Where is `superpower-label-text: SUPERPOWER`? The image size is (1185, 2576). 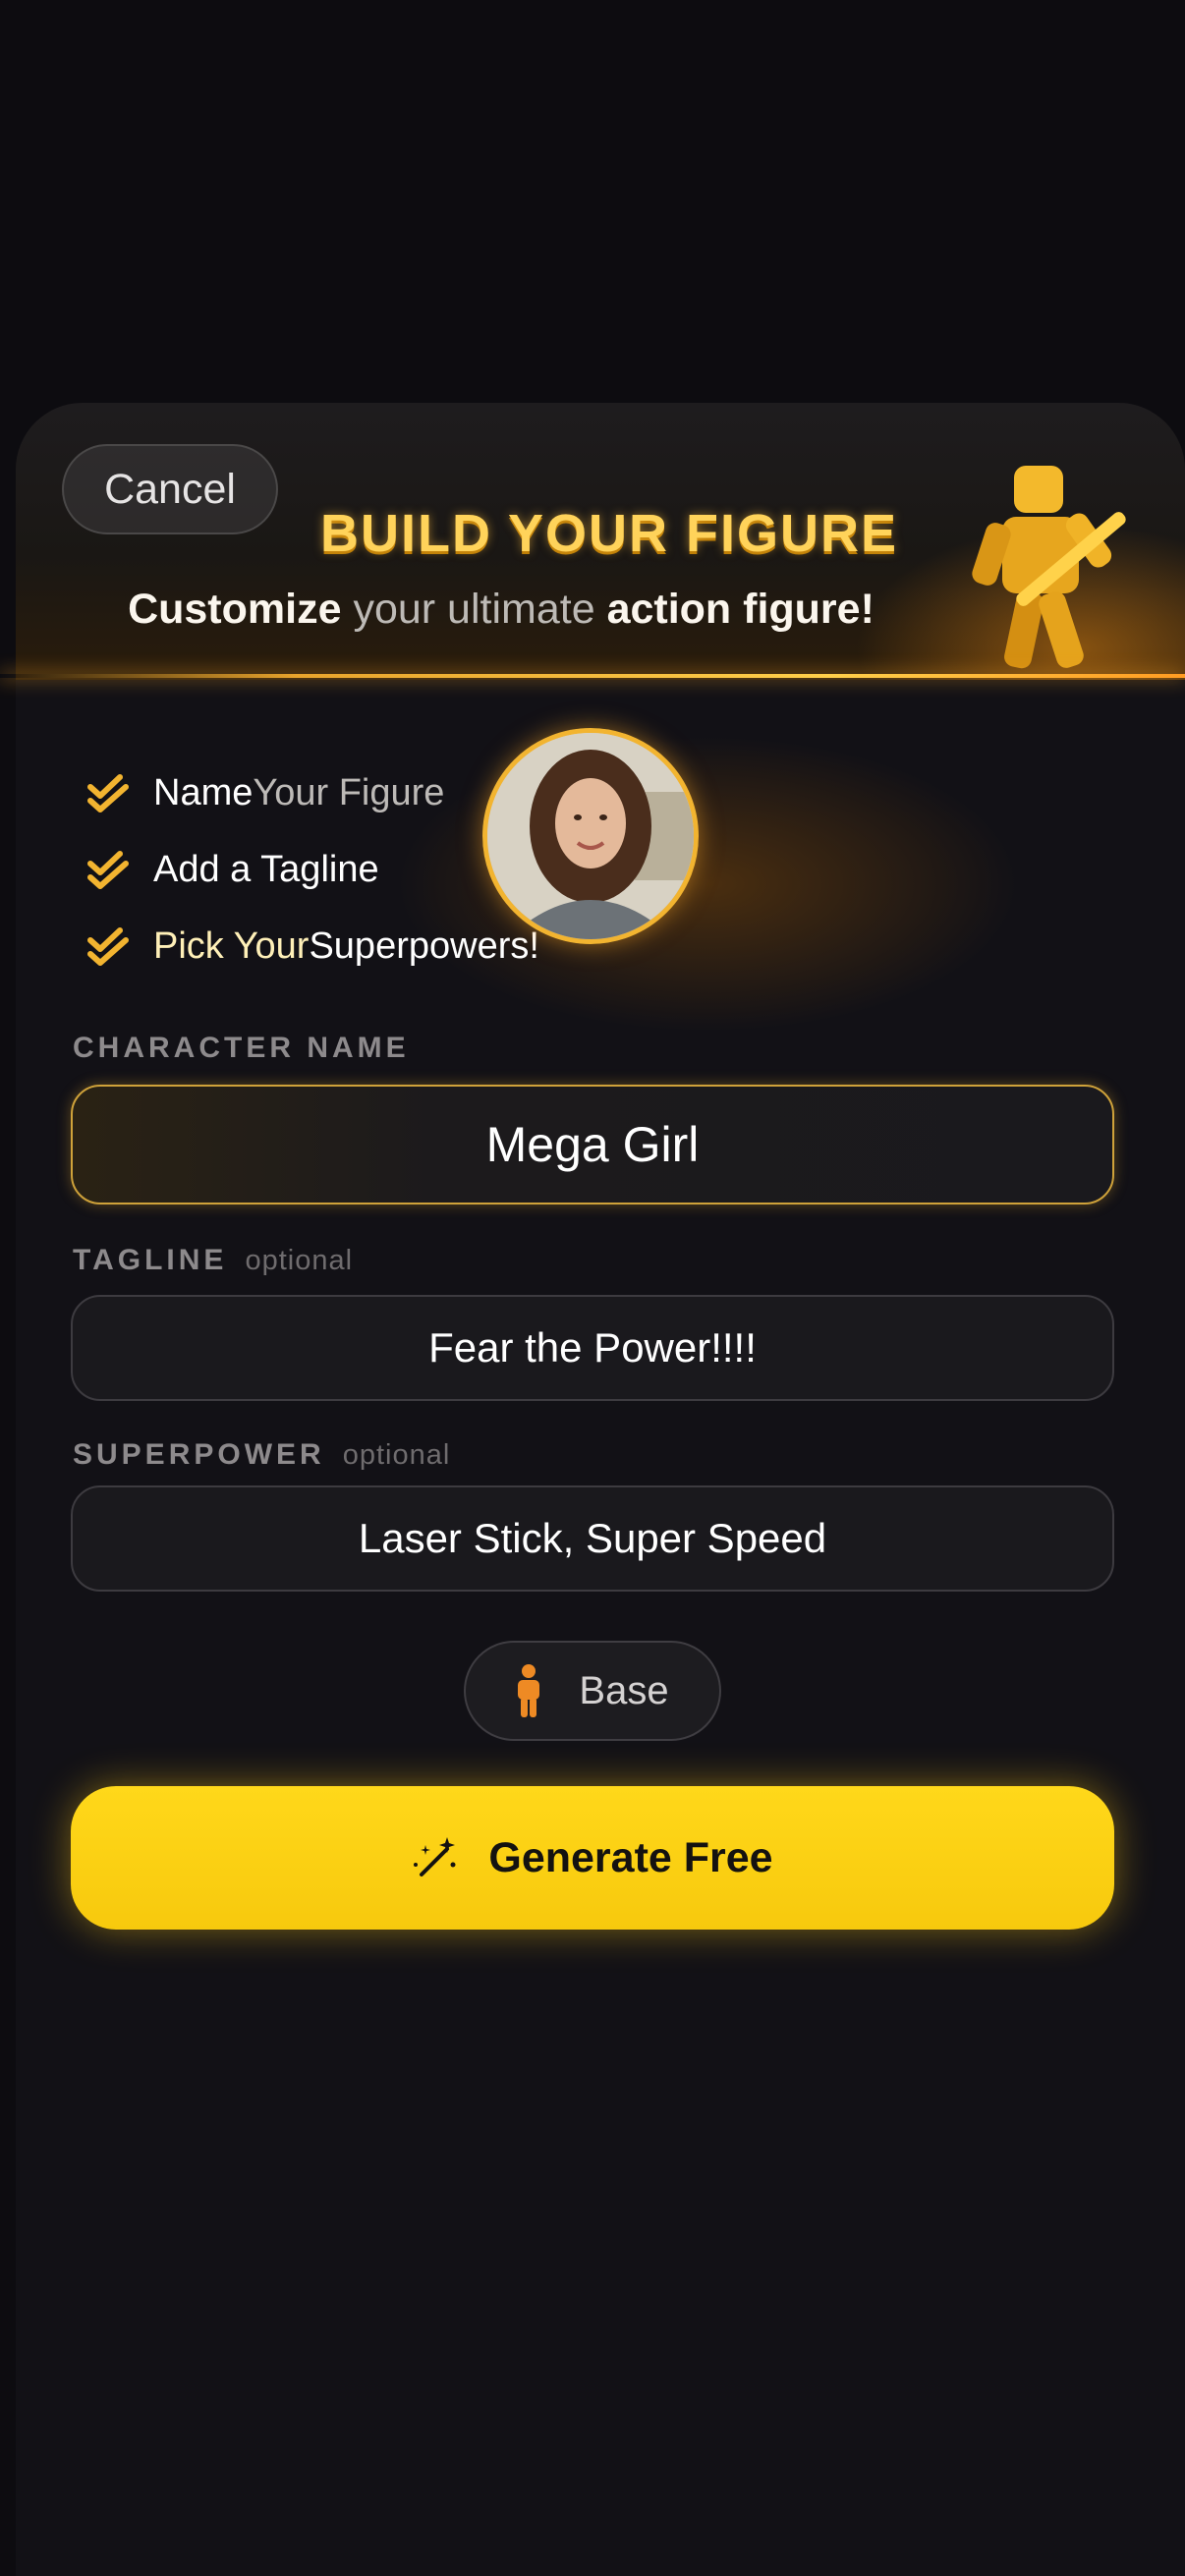 superpower-label-text: SUPERPOWER is located at coordinates (199, 1454).